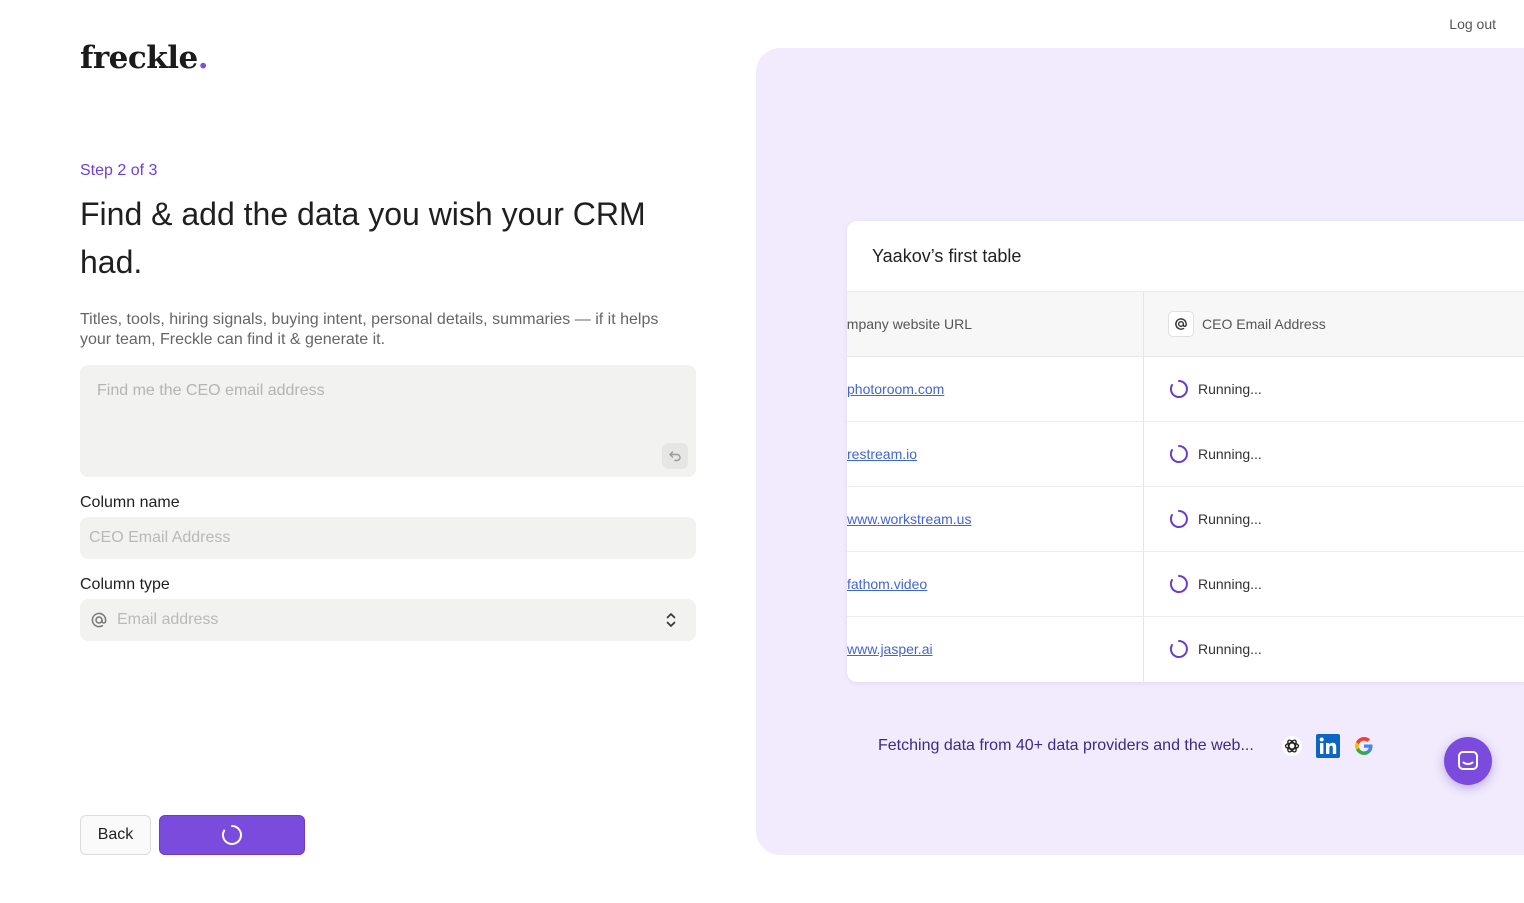  I want to click on column-name-input, so click(388, 538).